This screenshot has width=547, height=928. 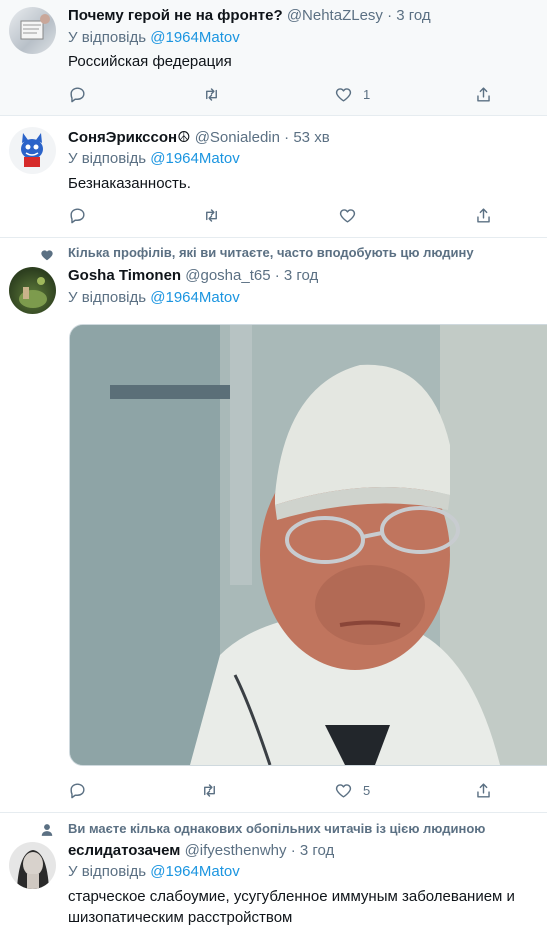 I want to click on author-name: Почему герой не на фронте?, so click(x=175, y=15).